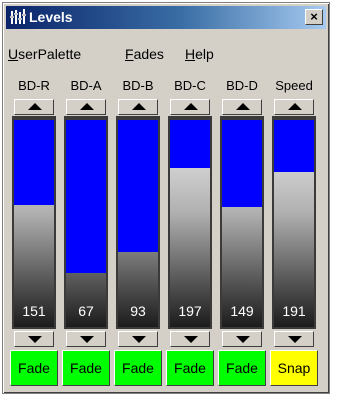 This screenshot has width=337, height=400. What do you see at coordinates (86, 85) in the screenshot?
I see `channel-label-bd-a: BD-A` at bounding box center [86, 85].